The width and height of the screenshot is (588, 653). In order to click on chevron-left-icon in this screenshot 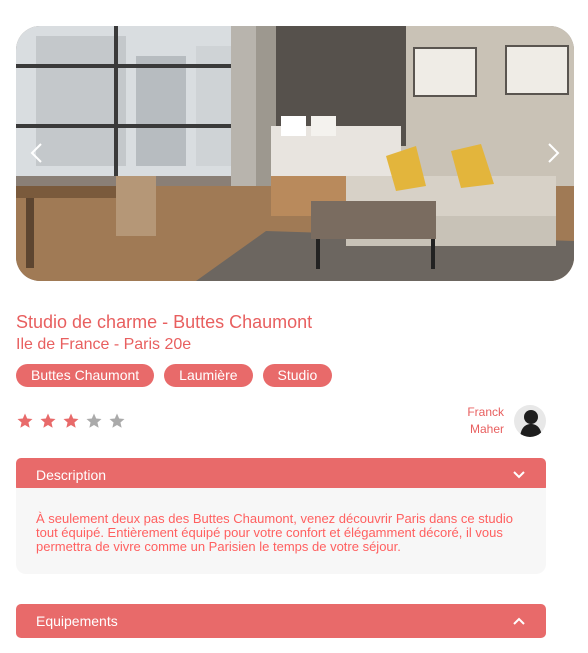, I will do `click(36, 153)`.